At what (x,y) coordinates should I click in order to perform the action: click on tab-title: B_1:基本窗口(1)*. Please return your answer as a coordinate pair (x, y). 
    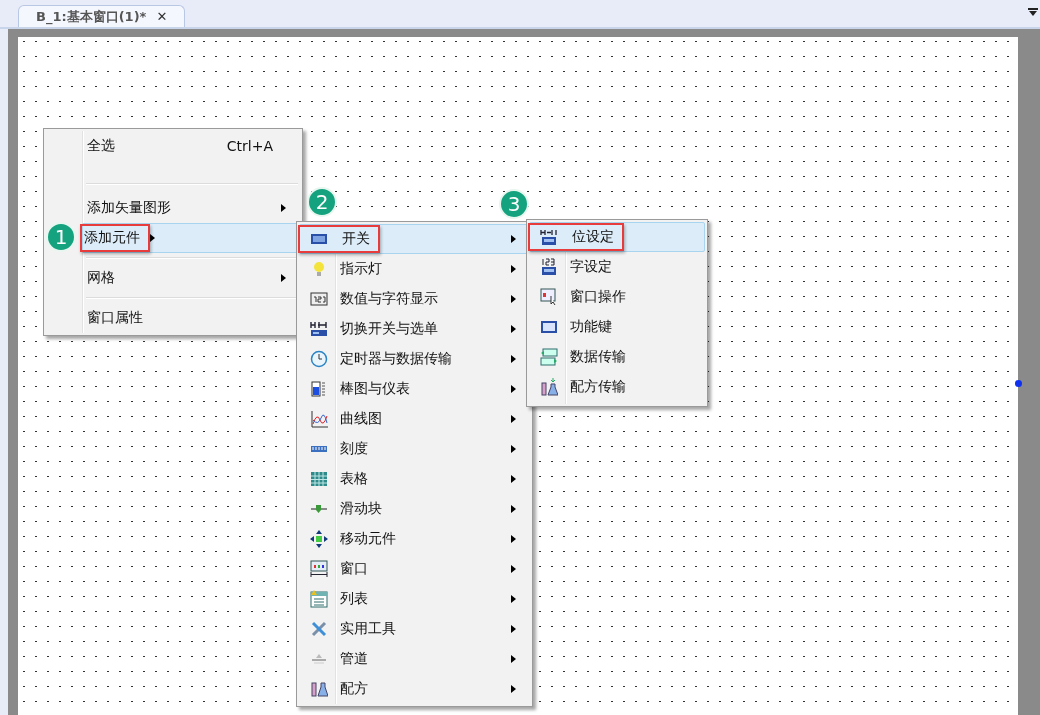
    Looking at the image, I should click on (91, 16).